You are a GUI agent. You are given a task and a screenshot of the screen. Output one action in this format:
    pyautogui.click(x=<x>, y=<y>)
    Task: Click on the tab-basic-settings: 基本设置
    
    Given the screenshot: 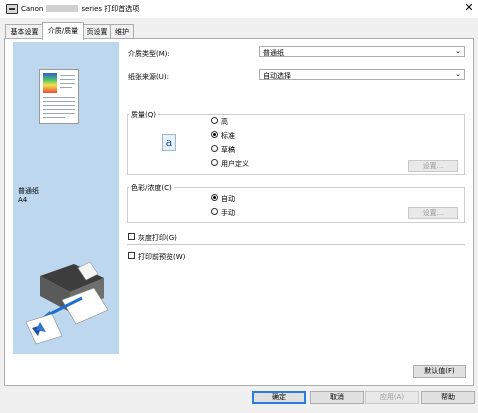 What is the action you would take?
    pyautogui.click(x=24, y=31)
    